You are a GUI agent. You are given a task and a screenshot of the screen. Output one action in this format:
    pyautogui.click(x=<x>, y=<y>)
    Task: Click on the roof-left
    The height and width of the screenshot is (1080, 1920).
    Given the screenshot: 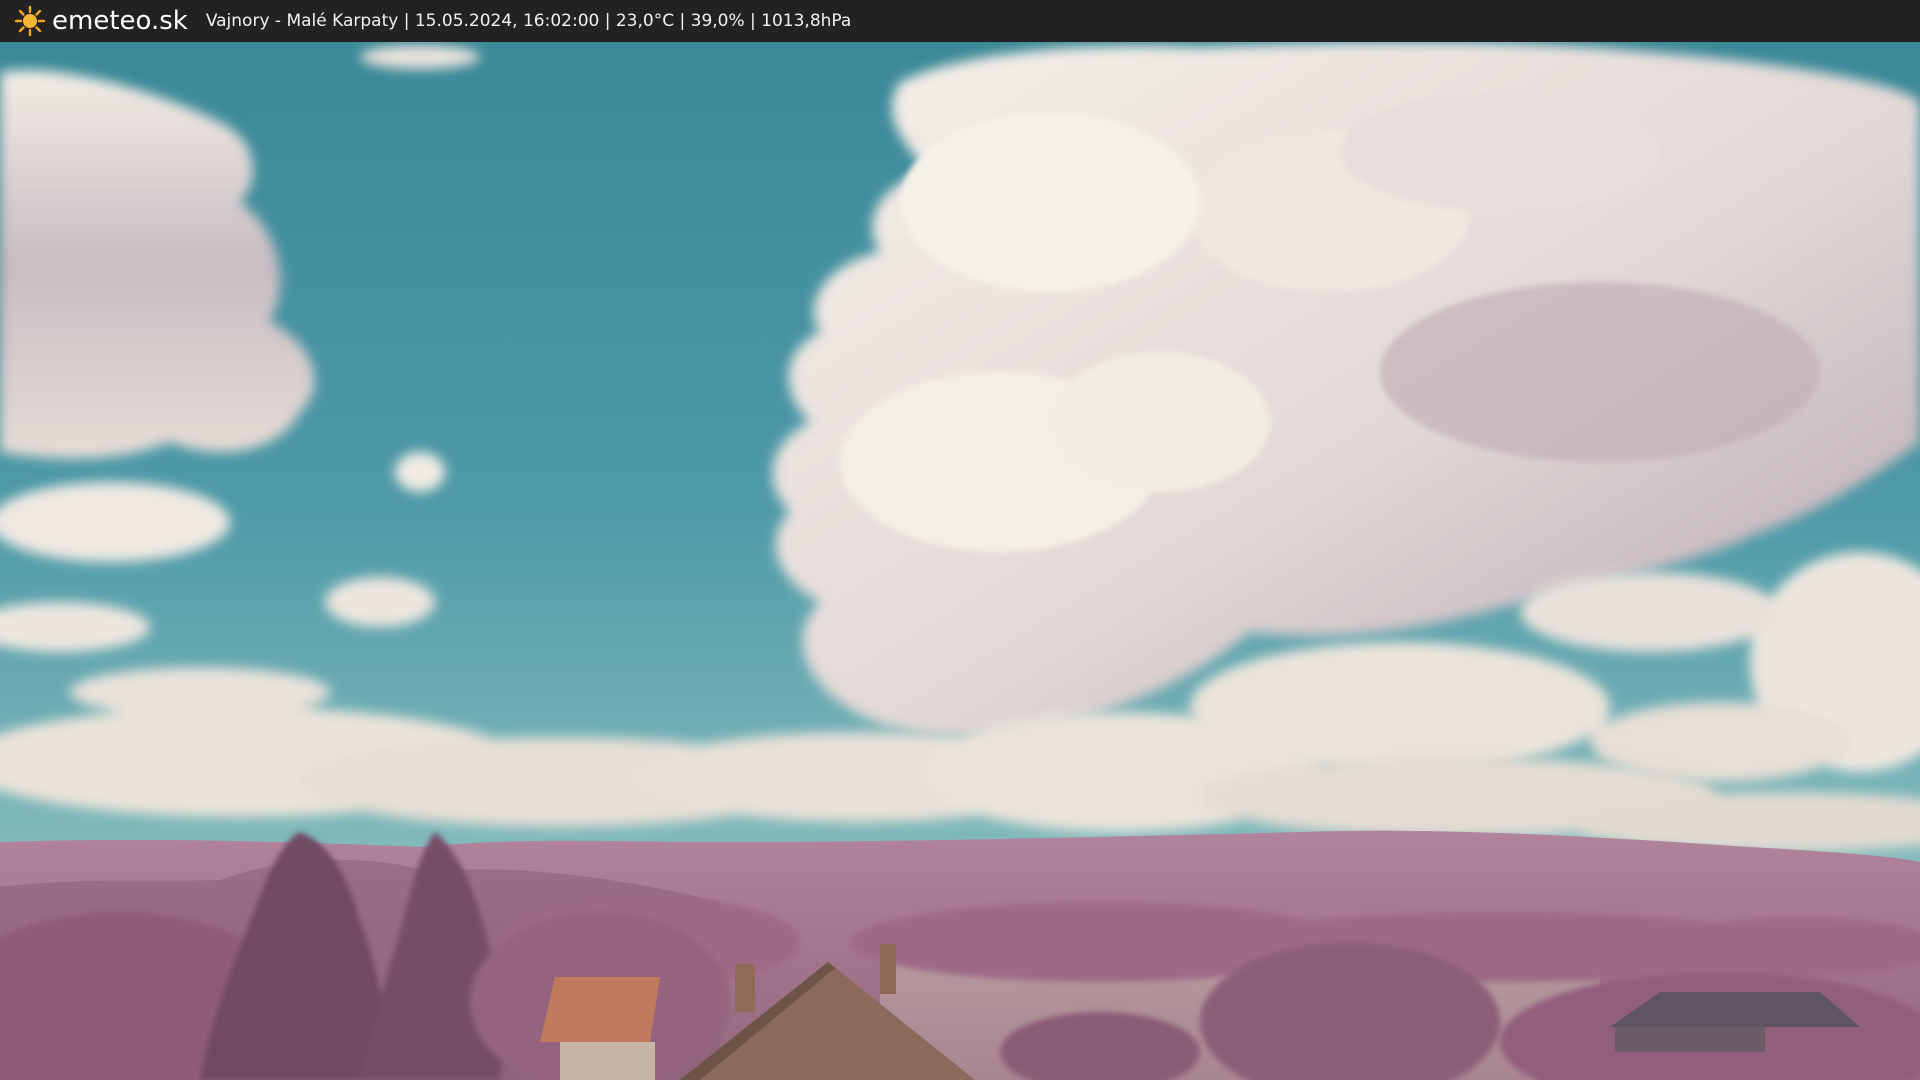 What is the action you would take?
    pyautogui.click(x=600, y=1009)
    